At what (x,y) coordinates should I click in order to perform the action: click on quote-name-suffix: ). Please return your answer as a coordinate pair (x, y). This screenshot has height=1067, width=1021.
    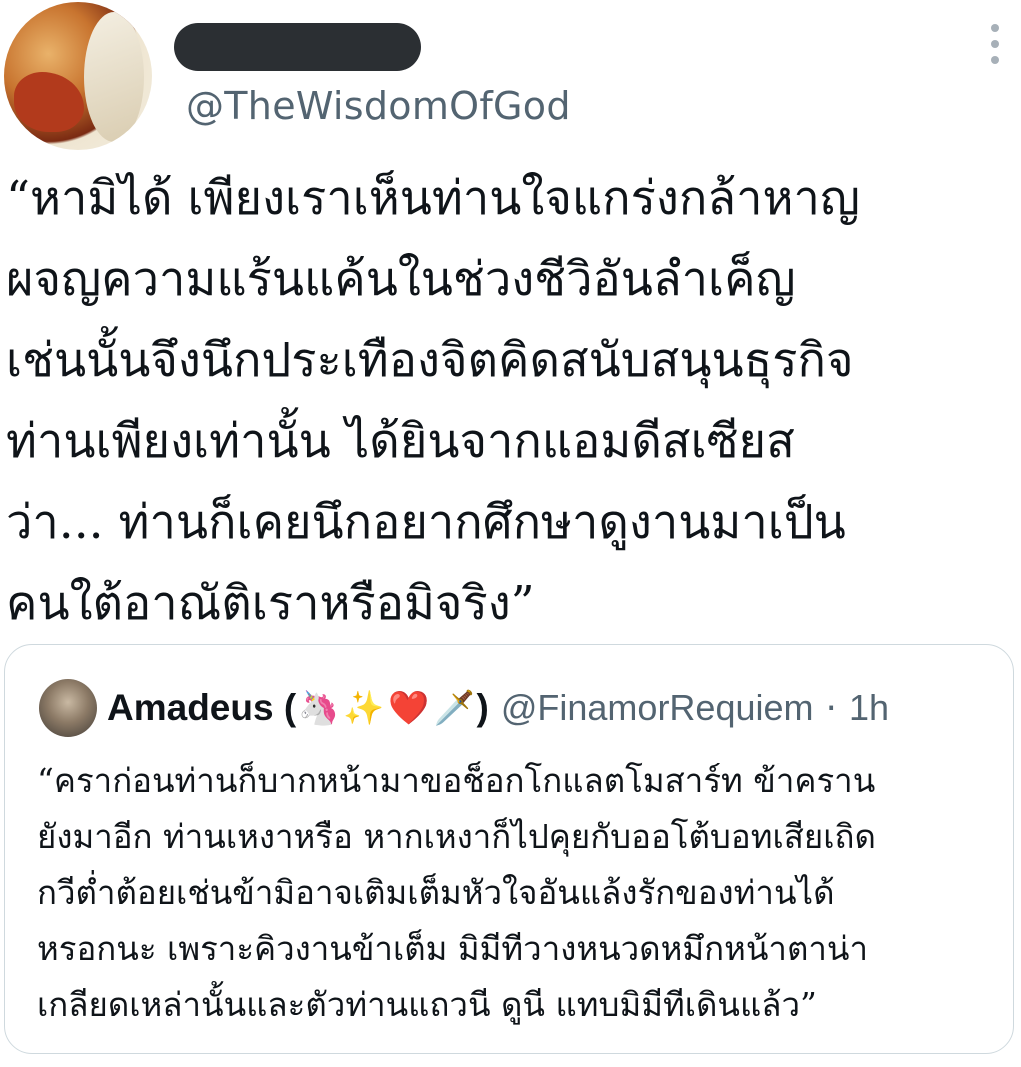
    Looking at the image, I should click on (482, 707).